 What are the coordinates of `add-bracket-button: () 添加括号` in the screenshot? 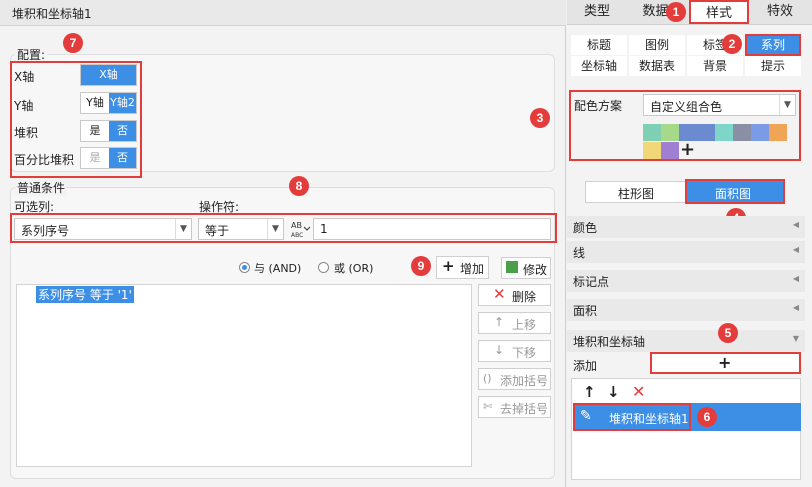 It's located at (514, 379).